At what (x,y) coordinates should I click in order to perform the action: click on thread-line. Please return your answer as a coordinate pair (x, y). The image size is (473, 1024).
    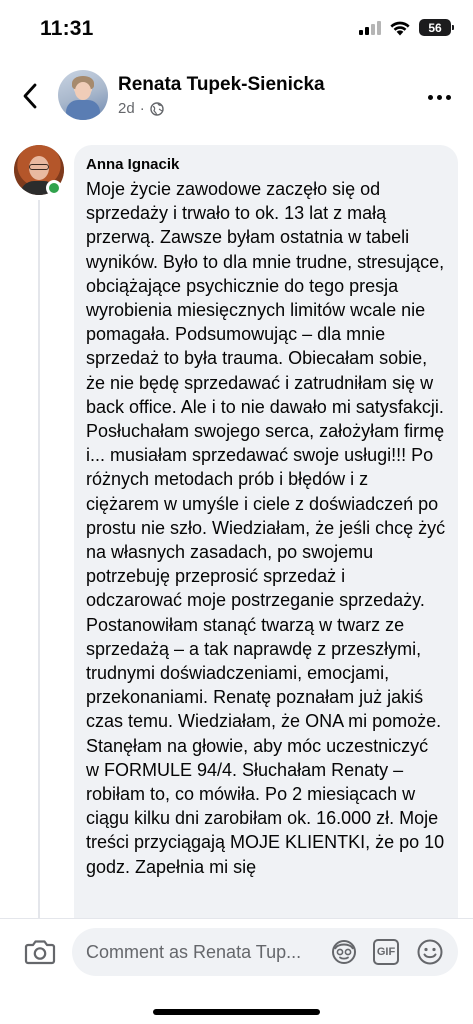
    Looking at the image, I should click on (39, 560).